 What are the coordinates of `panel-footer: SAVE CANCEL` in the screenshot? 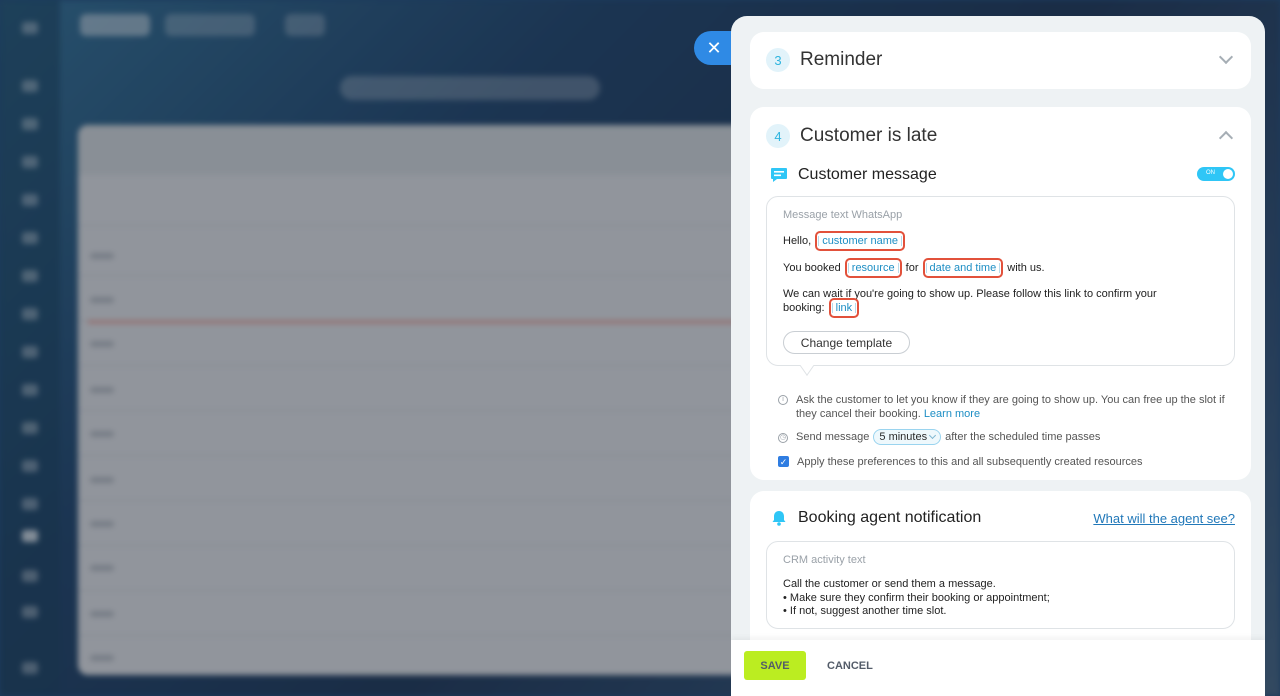 It's located at (998, 668).